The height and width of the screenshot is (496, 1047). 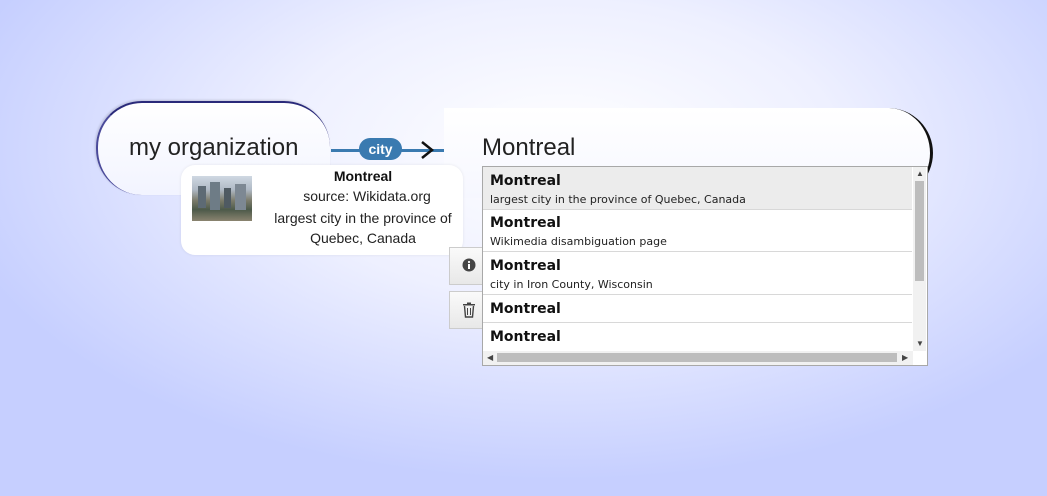 I want to click on trash-icon, so click(x=469, y=310).